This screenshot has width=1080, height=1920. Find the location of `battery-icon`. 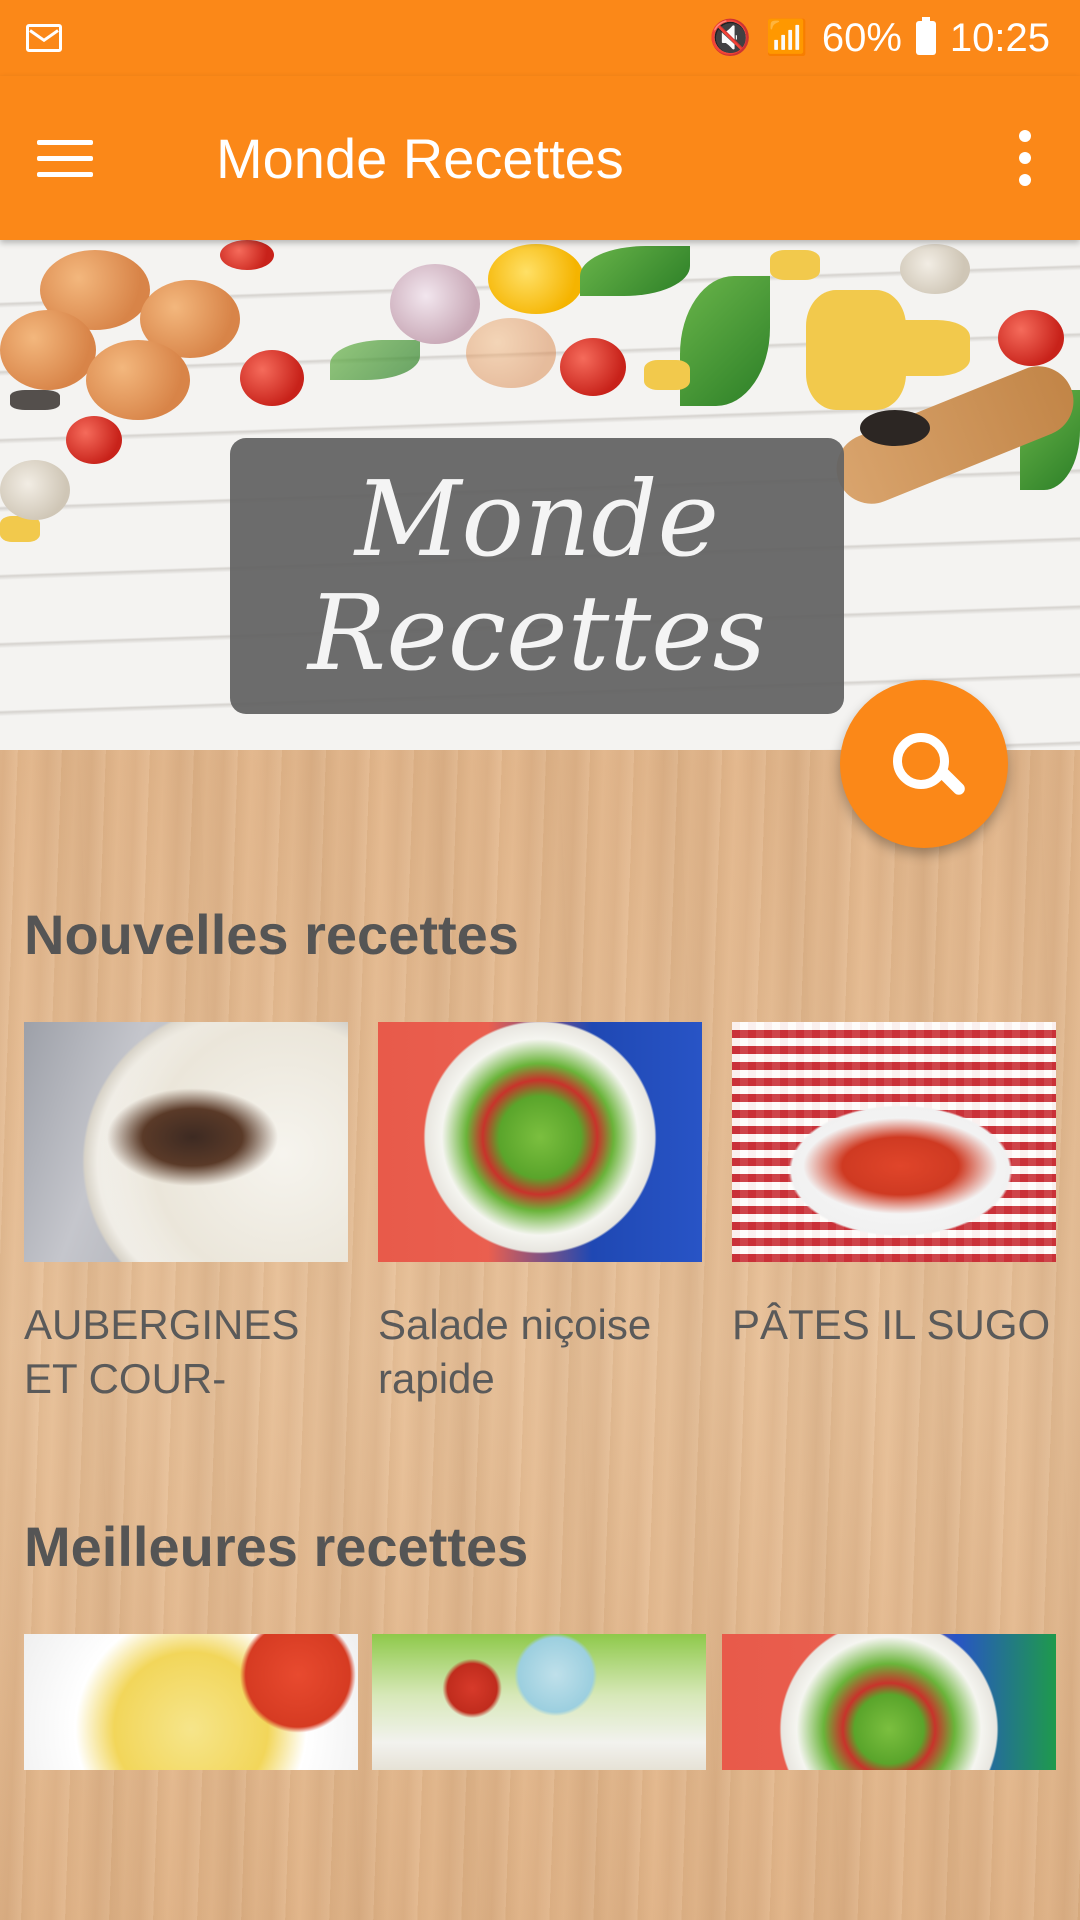

battery-icon is located at coordinates (925, 36).